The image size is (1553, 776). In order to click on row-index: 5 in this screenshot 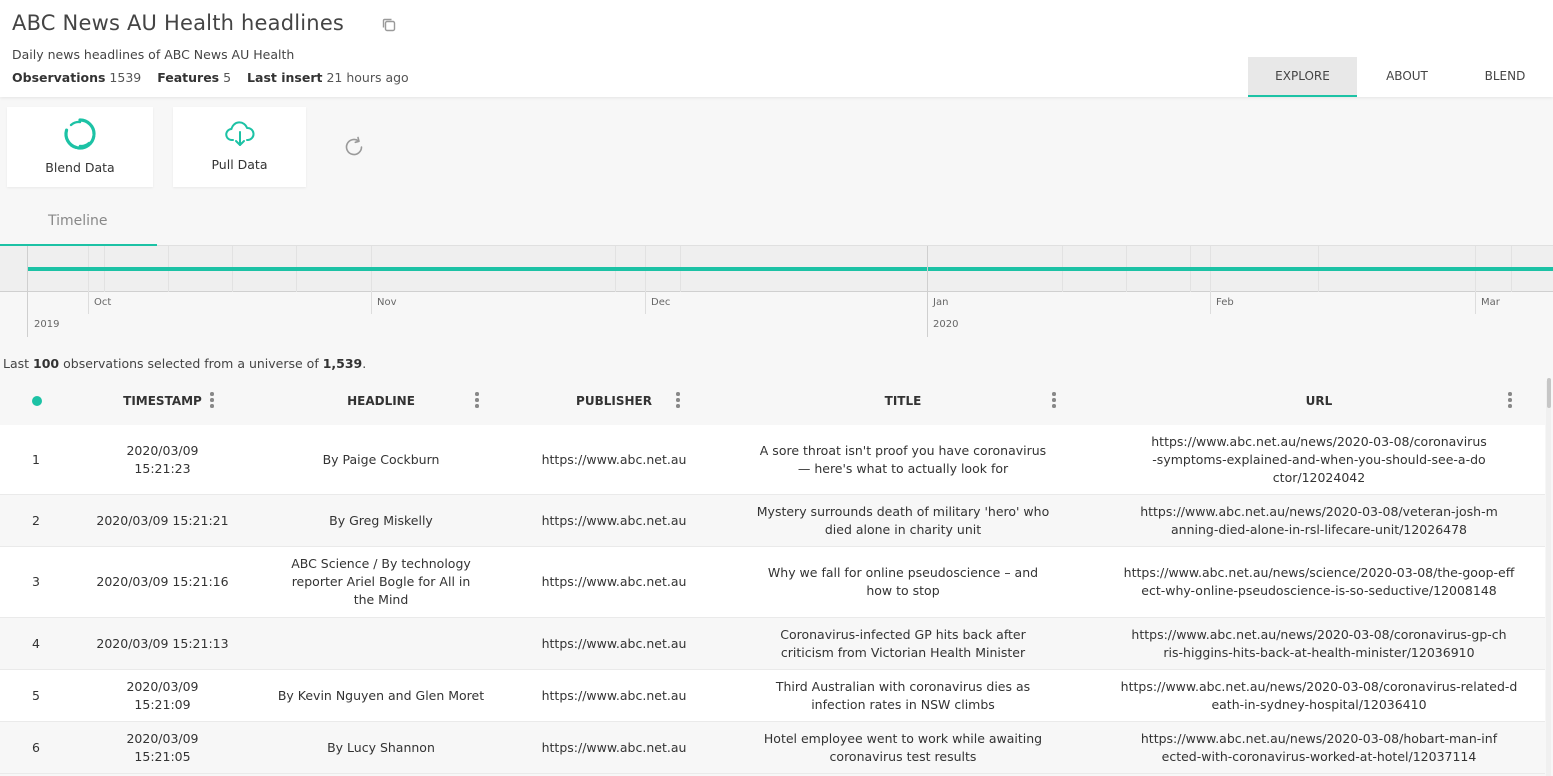, I will do `click(36, 695)`.